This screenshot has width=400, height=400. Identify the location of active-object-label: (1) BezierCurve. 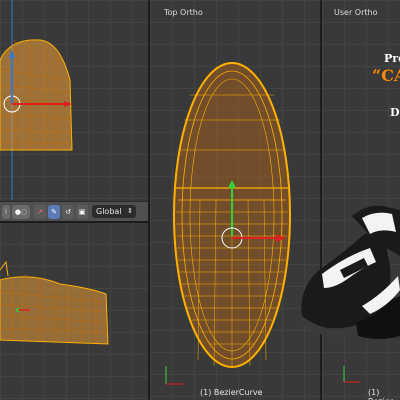
(231, 392).